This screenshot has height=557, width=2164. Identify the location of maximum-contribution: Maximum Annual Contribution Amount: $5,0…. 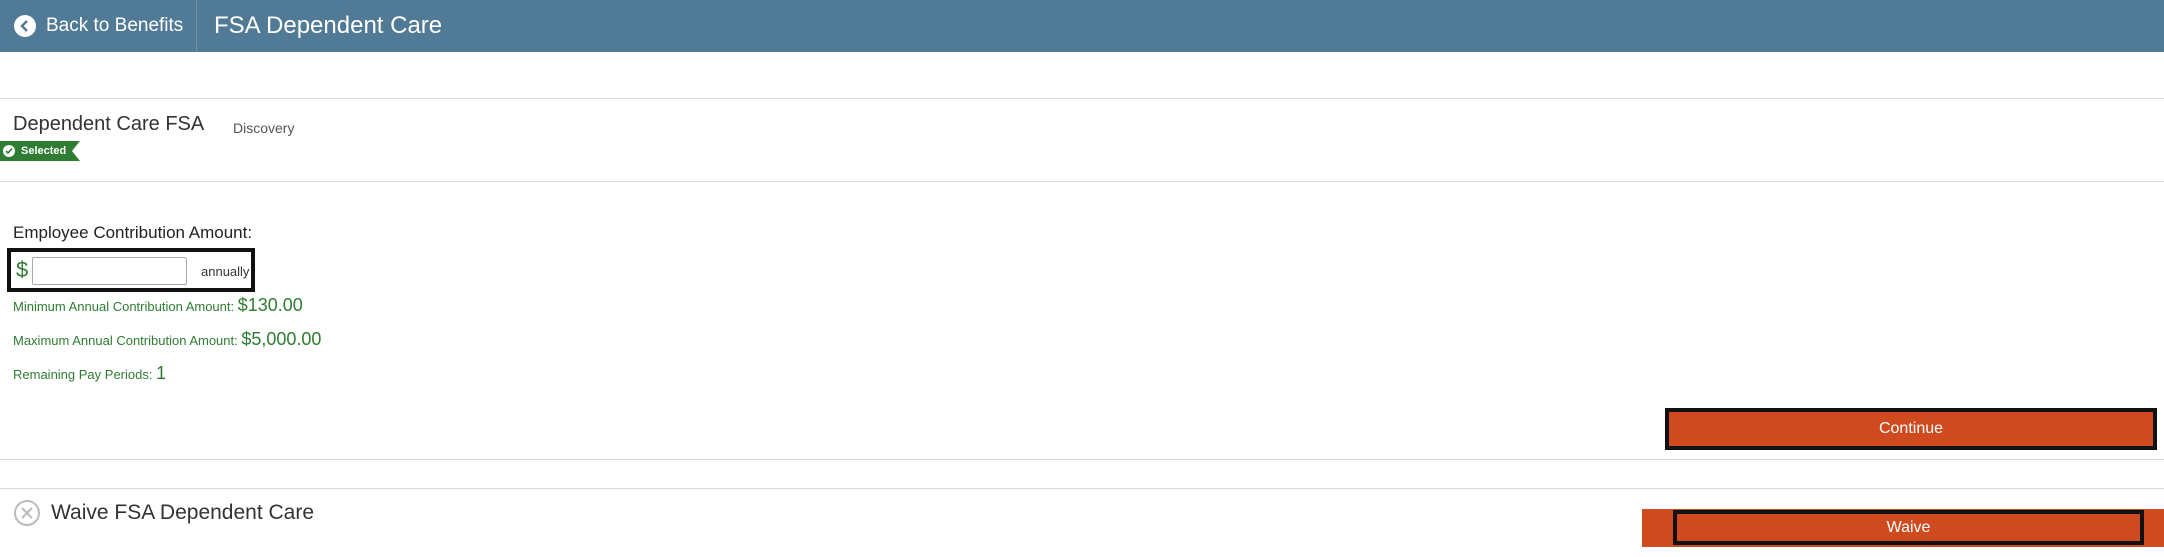
(167, 339).